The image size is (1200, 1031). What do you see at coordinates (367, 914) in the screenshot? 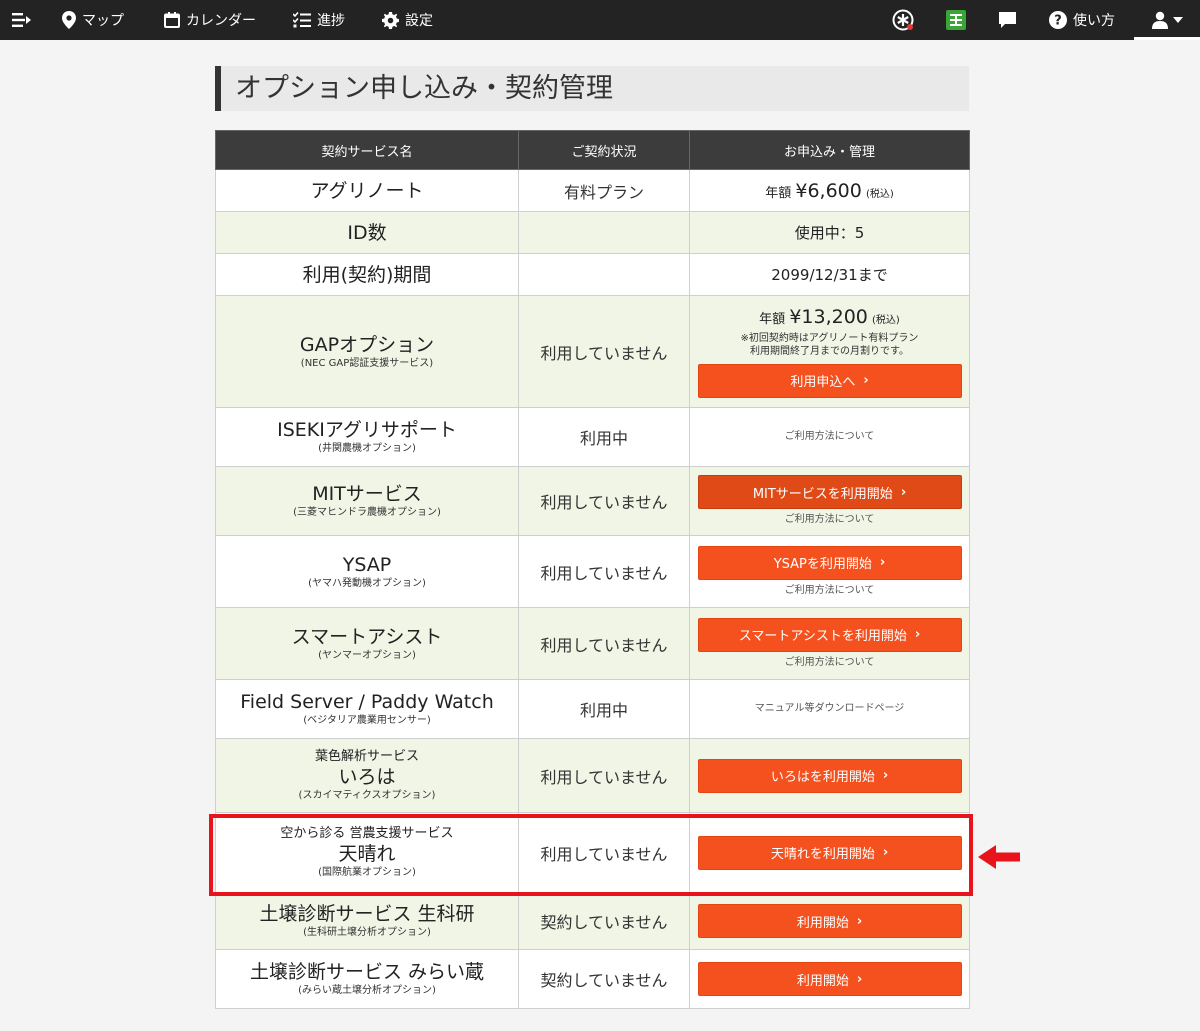
I see `service-name: 土壌診断サービス 生科研` at bounding box center [367, 914].